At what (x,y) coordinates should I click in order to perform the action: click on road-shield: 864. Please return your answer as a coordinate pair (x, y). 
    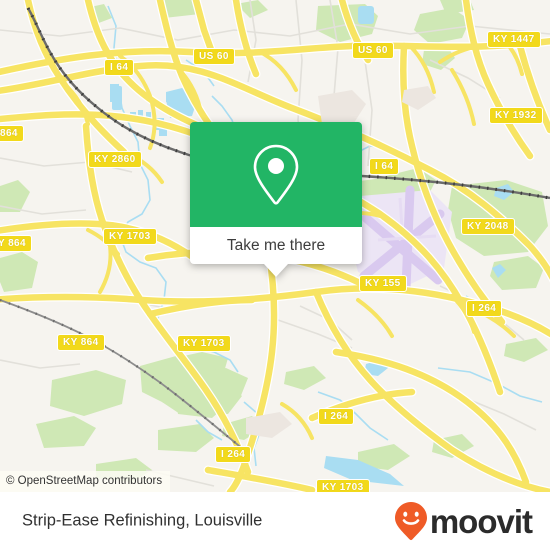
    Looking at the image, I should click on (12, 133).